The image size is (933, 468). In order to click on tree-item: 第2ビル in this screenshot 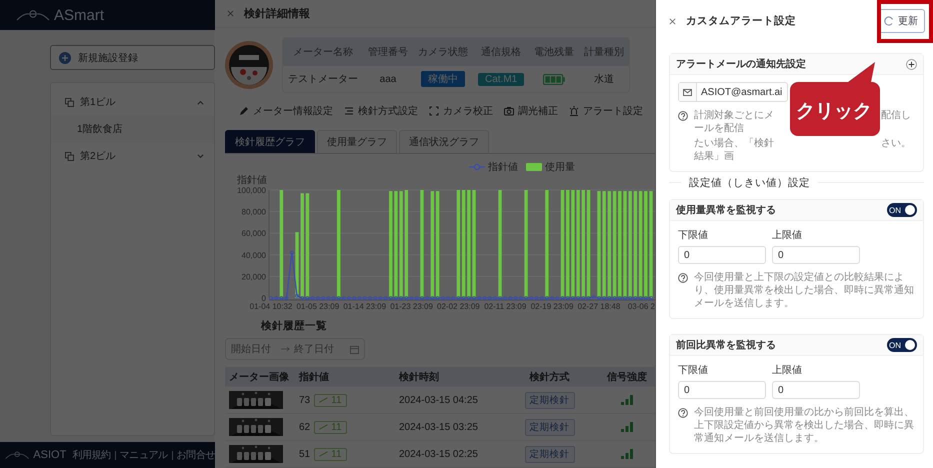, I will do `click(132, 156)`.